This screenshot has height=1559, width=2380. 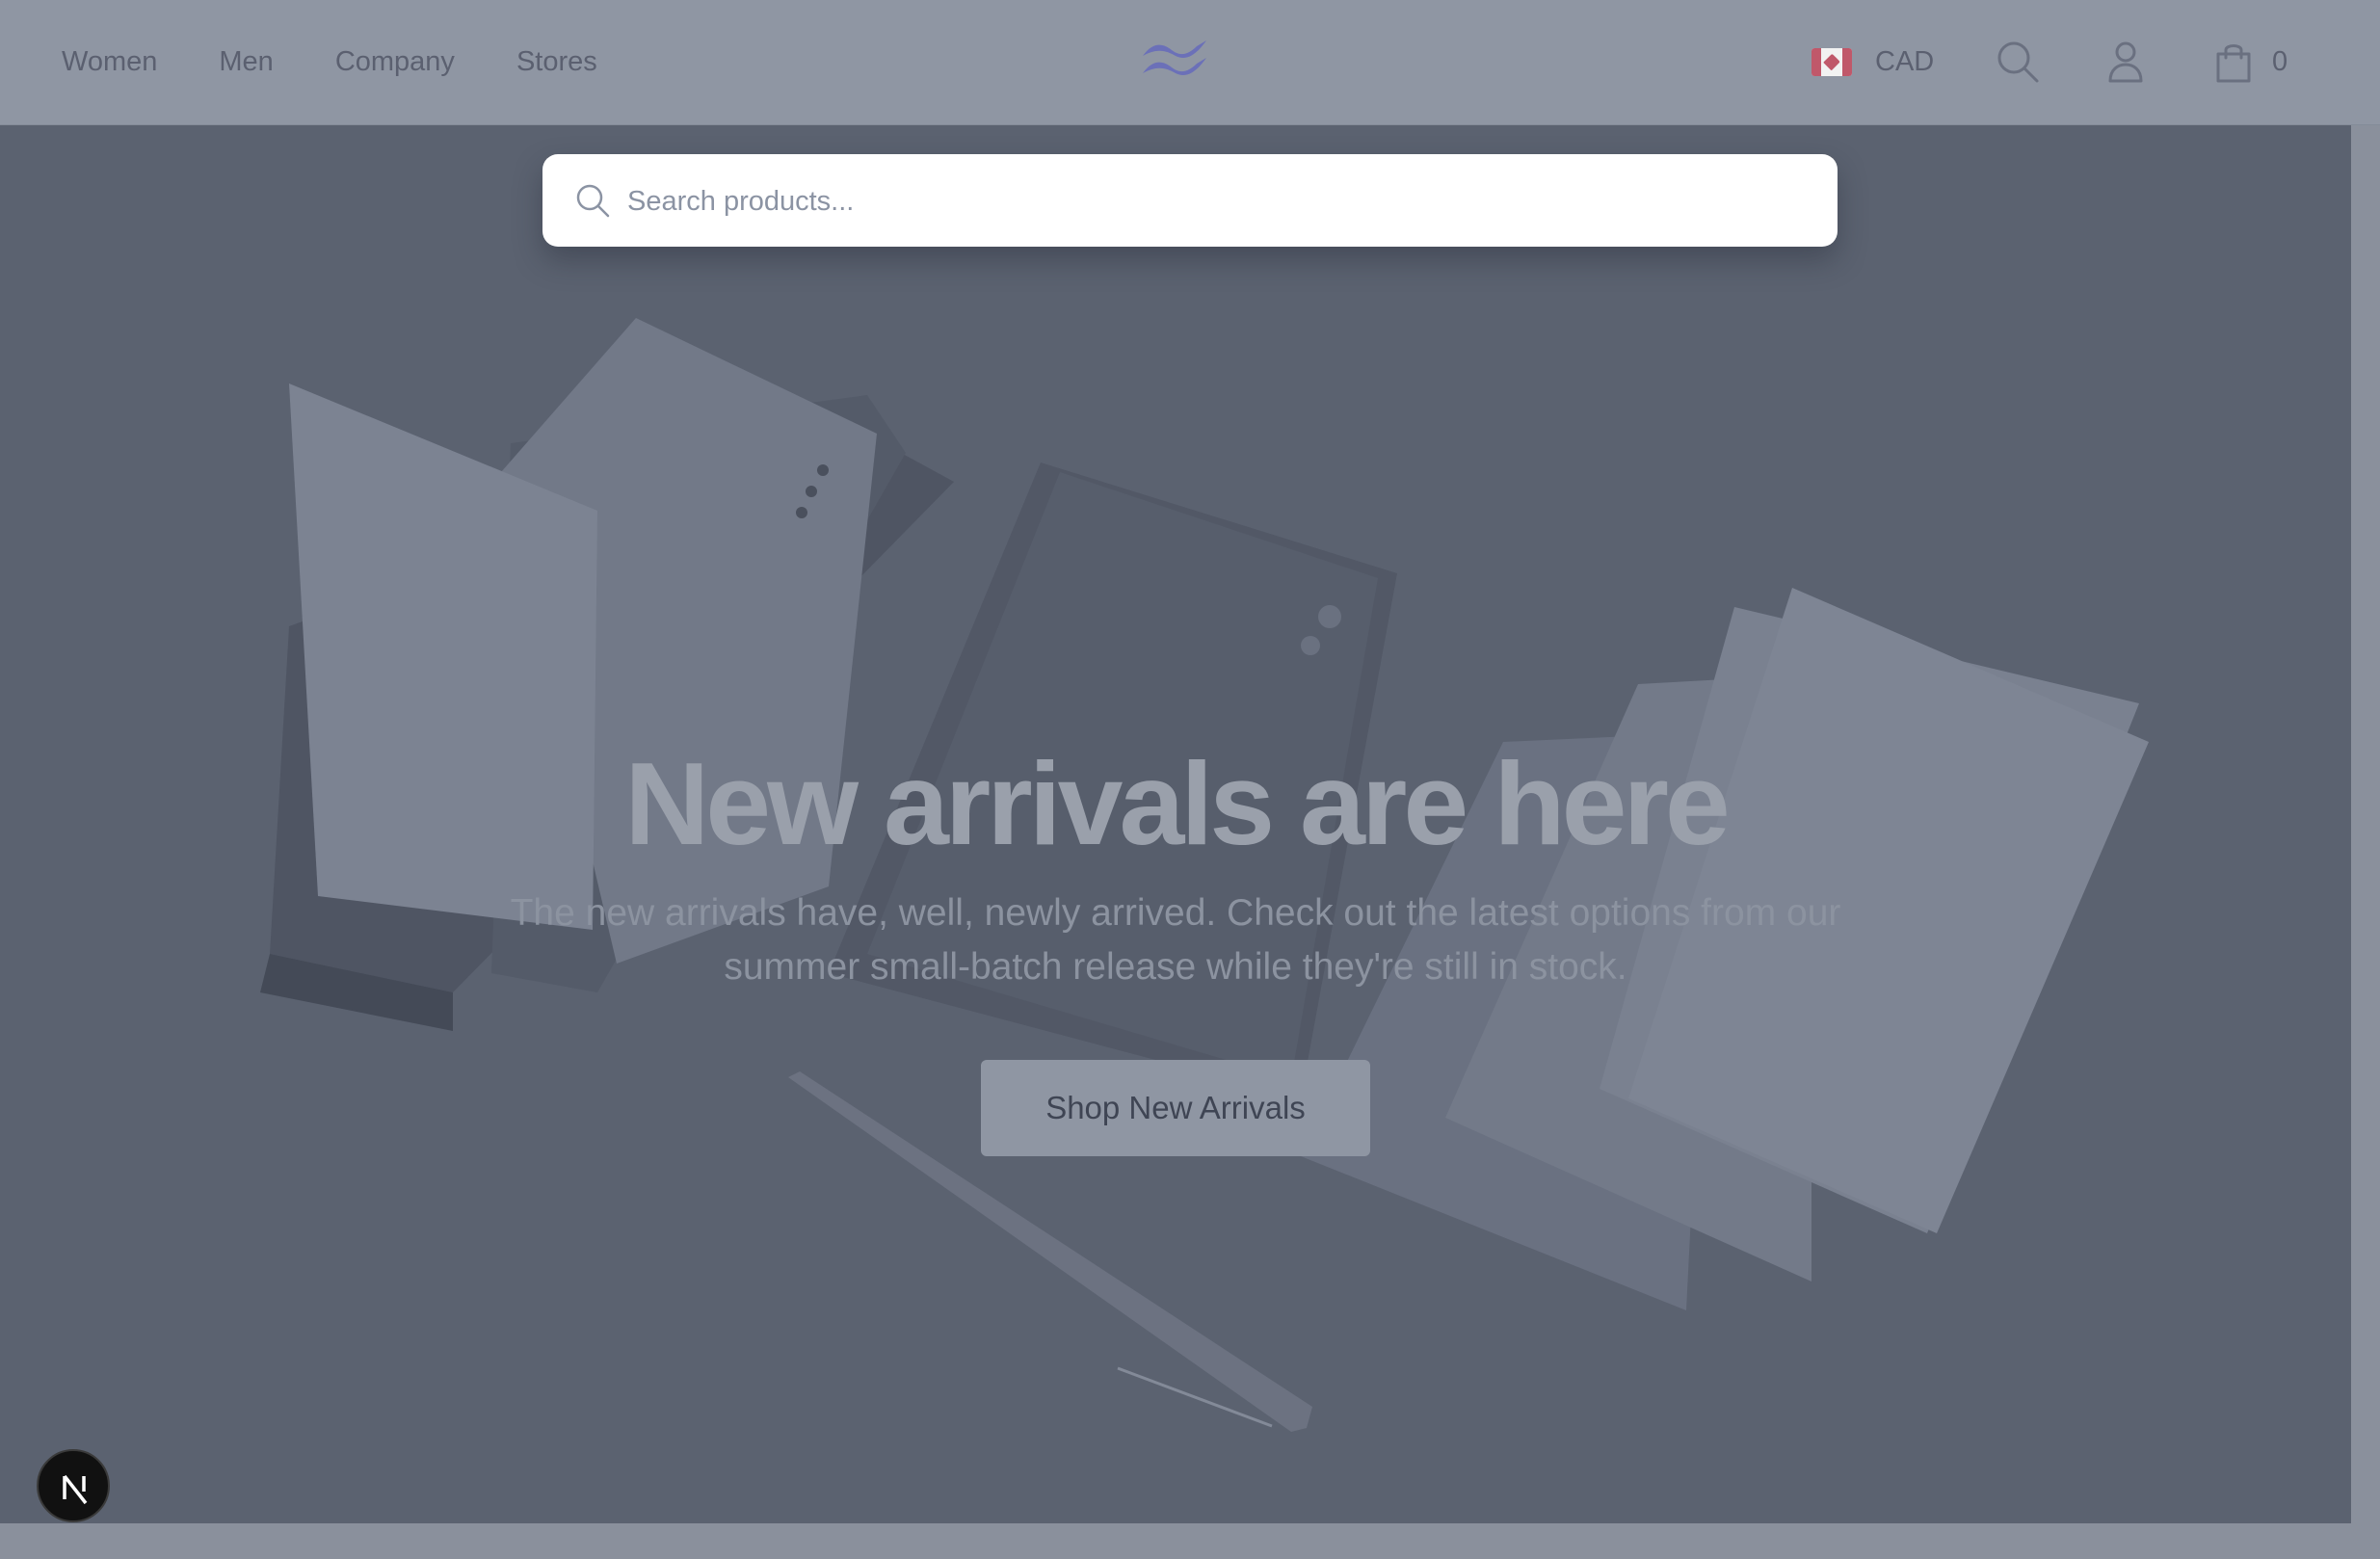 I want to click on search-input, so click(x=1219, y=202).